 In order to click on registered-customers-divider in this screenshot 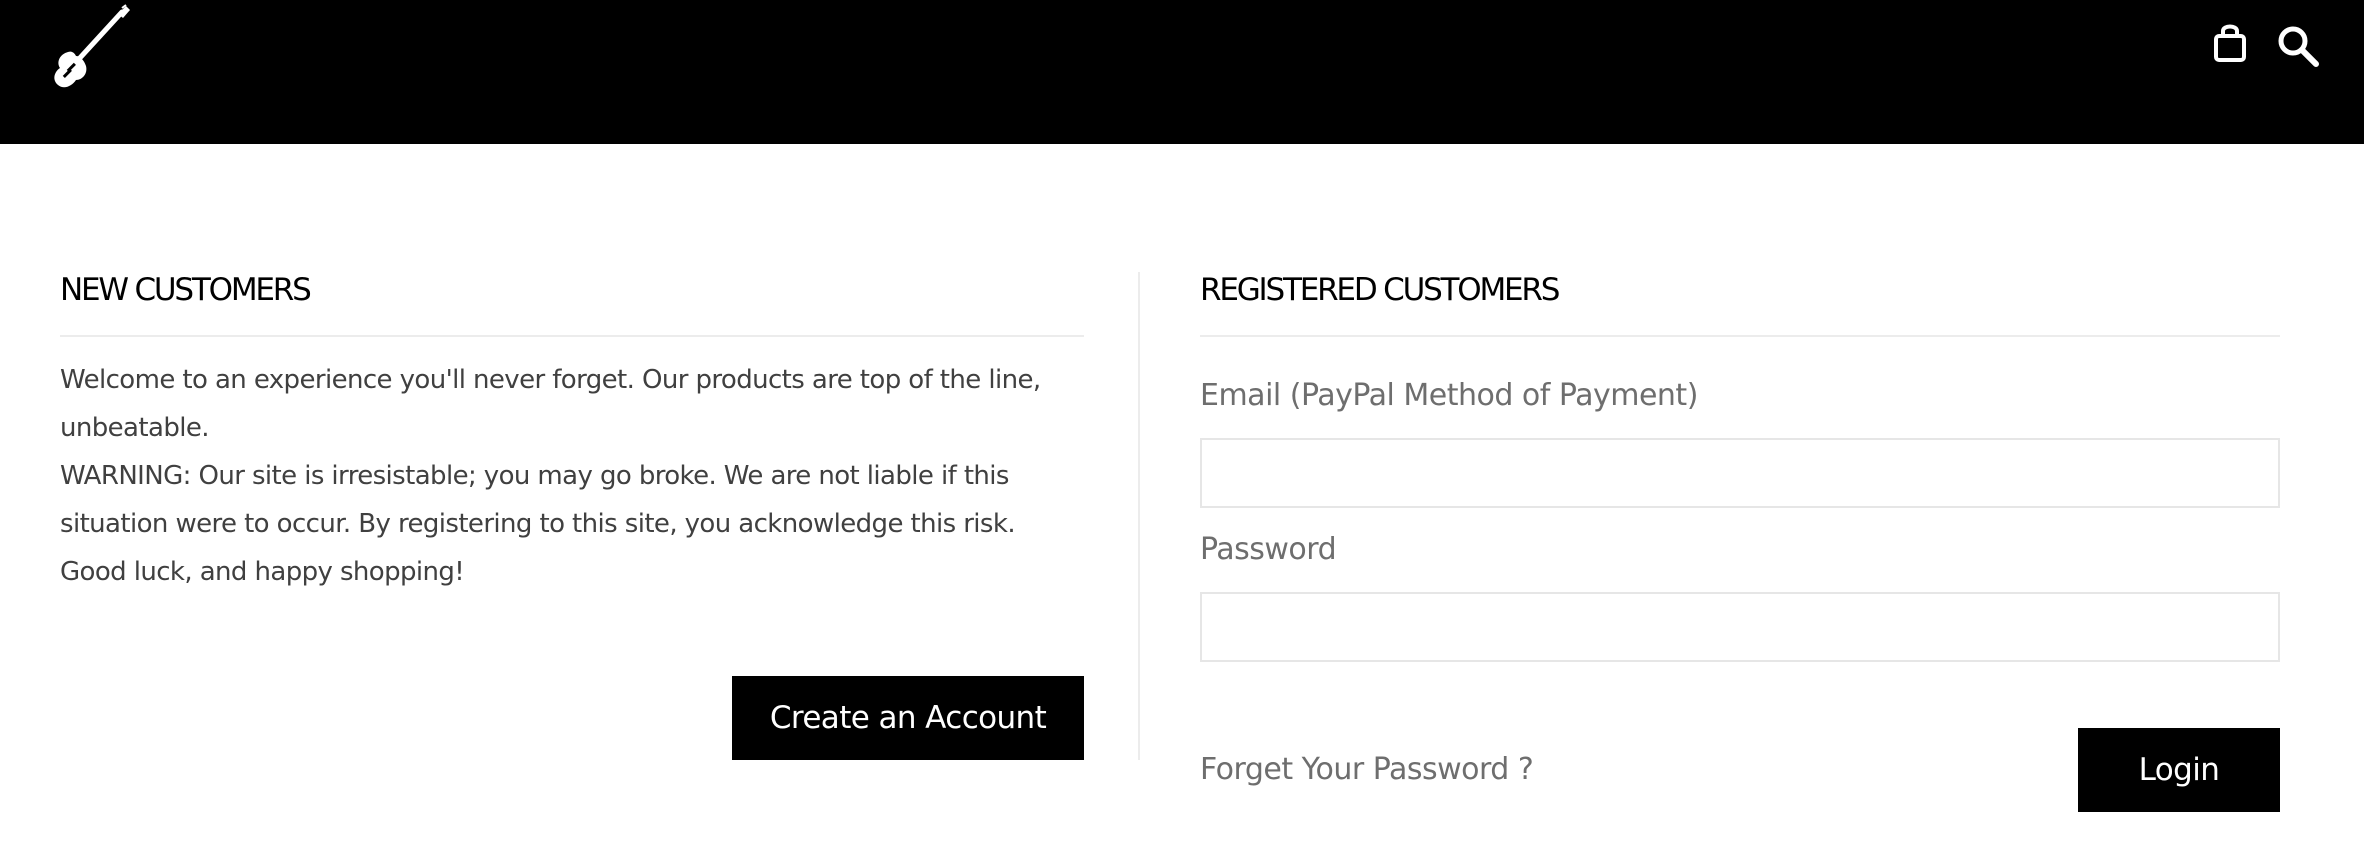, I will do `click(1740, 336)`.